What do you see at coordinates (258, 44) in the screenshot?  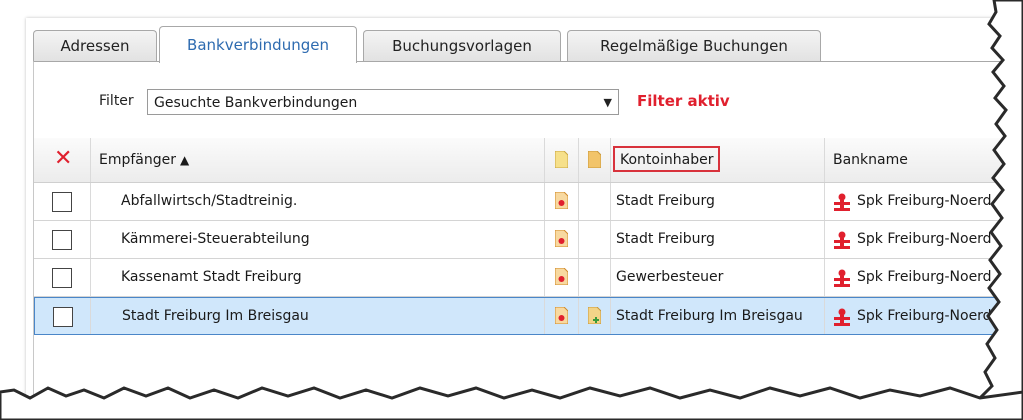 I see `tab-bankverbindungen: Bankverbindungen` at bounding box center [258, 44].